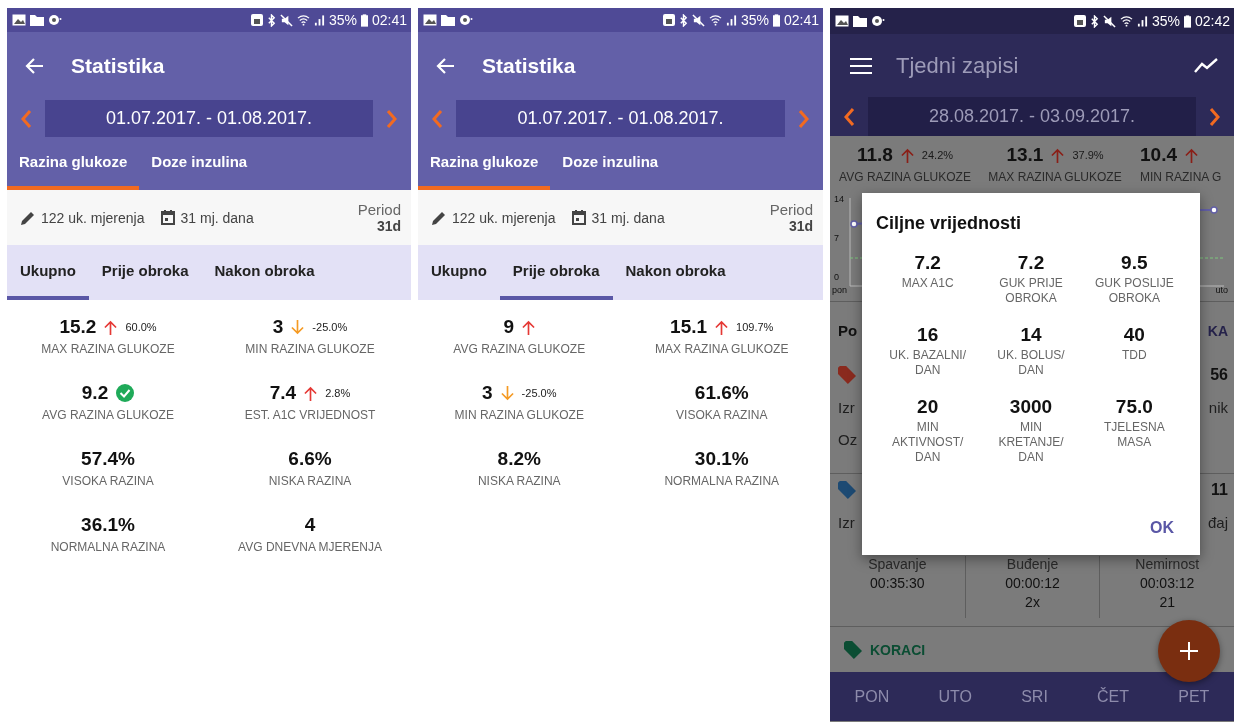 This screenshot has width=1234, height=722. I want to click on mute-icon, so click(286, 20).